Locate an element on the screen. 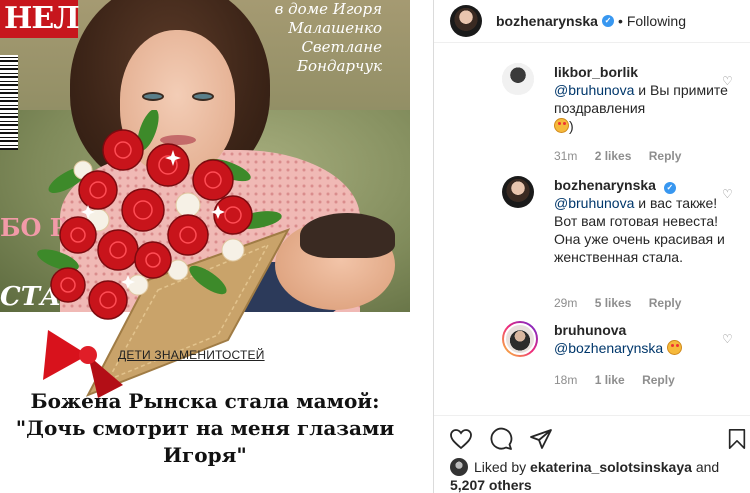 The image size is (750, 493). comment-meta: 31m 2 likes Reply is located at coordinates (624, 156).